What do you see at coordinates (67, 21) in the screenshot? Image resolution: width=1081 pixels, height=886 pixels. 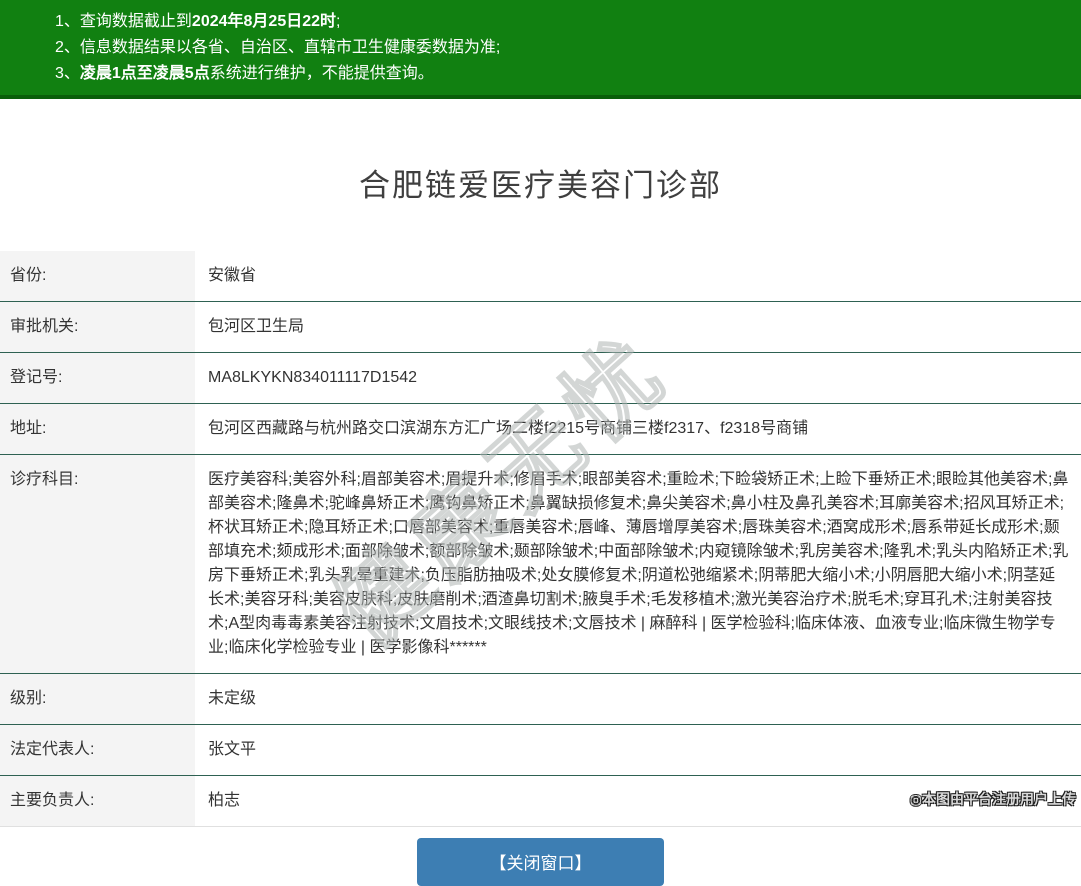 I see `notice-number: 1、` at bounding box center [67, 21].